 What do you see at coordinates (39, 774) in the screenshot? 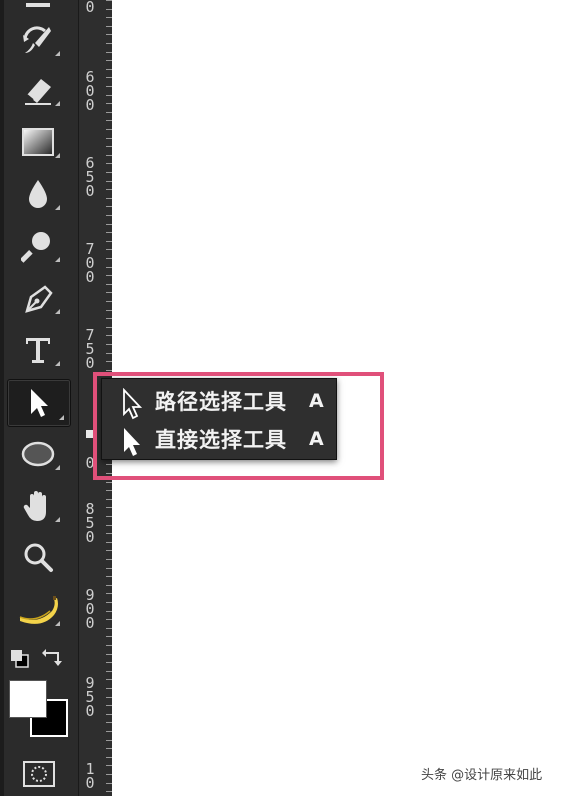
I see `quick-mask-icon` at bounding box center [39, 774].